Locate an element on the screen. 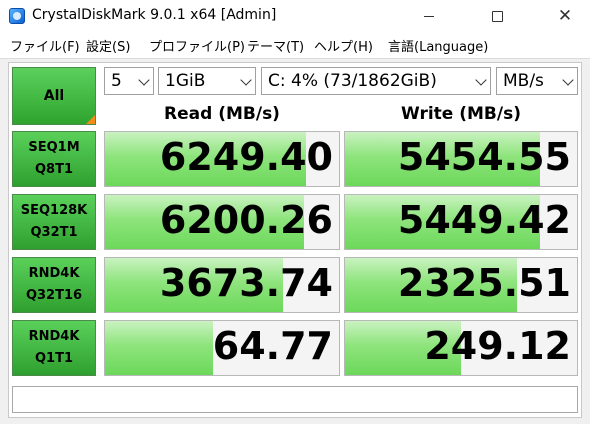 This screenshot has height=424, width=590. read-result-cell: 64.77 is located at coordinates (222, 348).